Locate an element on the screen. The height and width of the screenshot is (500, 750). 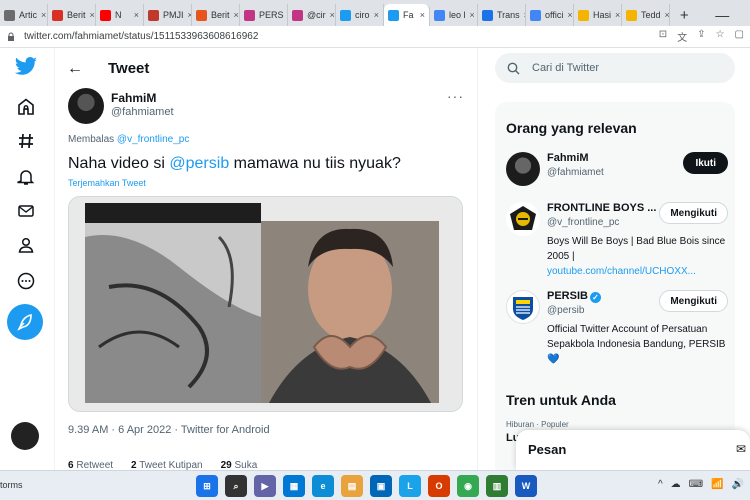
search-box: Cari di Twitter is located at coordinates (615, 68).